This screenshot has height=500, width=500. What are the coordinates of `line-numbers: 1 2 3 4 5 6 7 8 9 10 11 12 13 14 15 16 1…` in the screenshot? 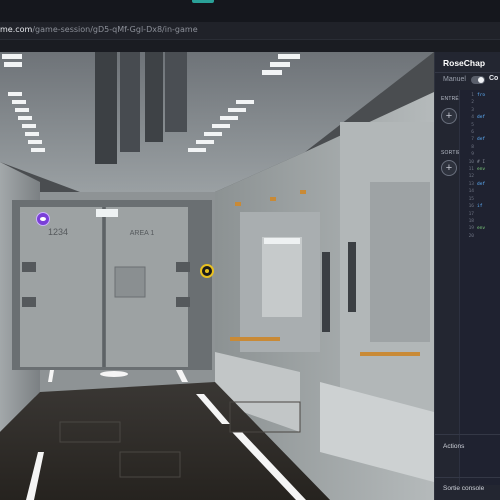 It's located at (471, 166).